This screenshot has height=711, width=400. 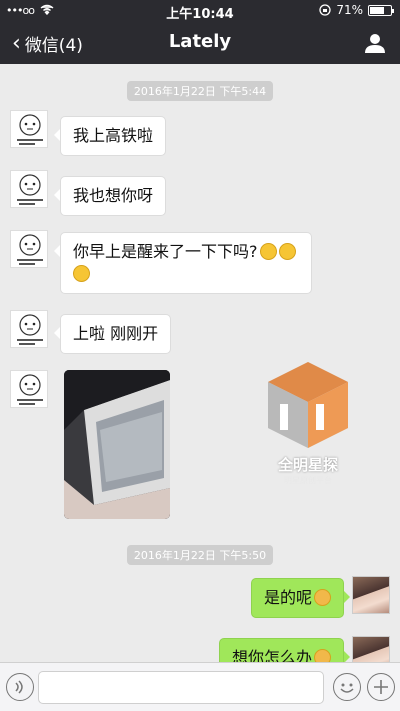 I want to click on timestamp: 2016年1月22日 下午5:44, so click(x=200, y=90).